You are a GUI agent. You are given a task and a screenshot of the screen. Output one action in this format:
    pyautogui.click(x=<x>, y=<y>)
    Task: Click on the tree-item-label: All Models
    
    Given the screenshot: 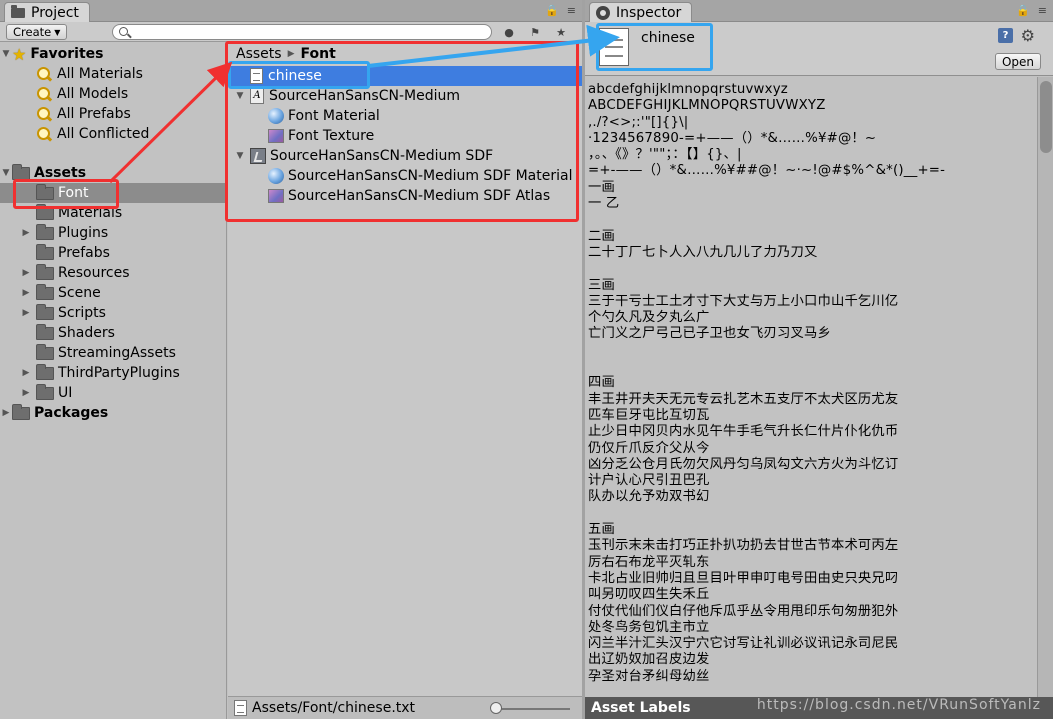 What is the action you would take?
    pyautogui.click(x=93, y=94)
    